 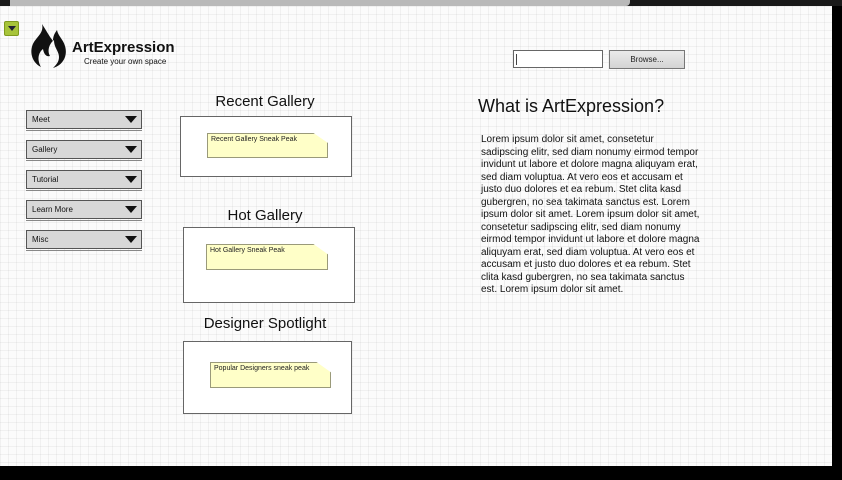 What do you see at coordinates (40, 239) in the screenshot?
I see `sidebar-item-label: Misc` at bounding box center [40, 239].